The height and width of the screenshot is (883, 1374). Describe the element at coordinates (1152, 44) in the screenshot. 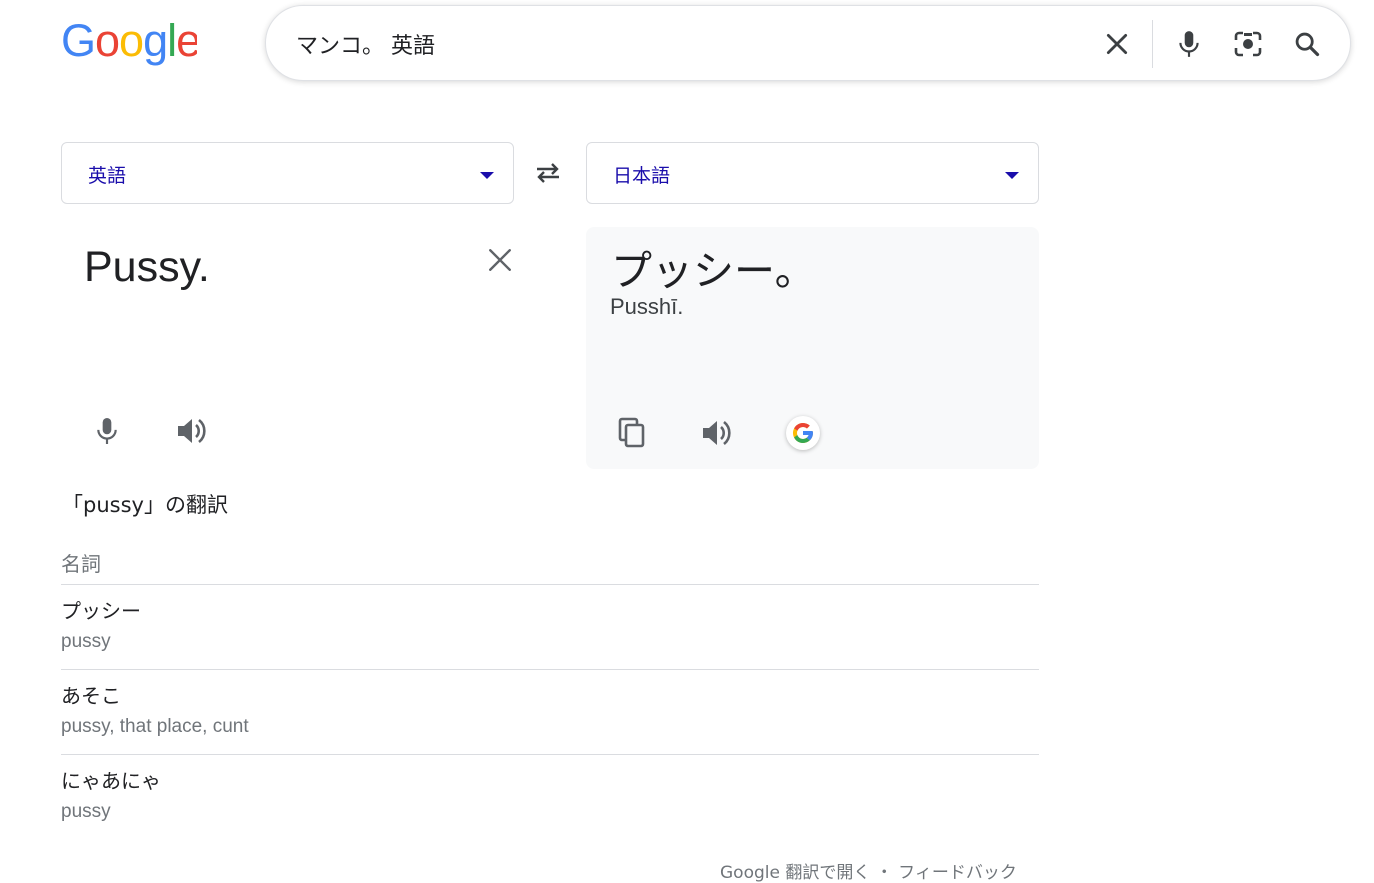

I see `search-divider` at that location.